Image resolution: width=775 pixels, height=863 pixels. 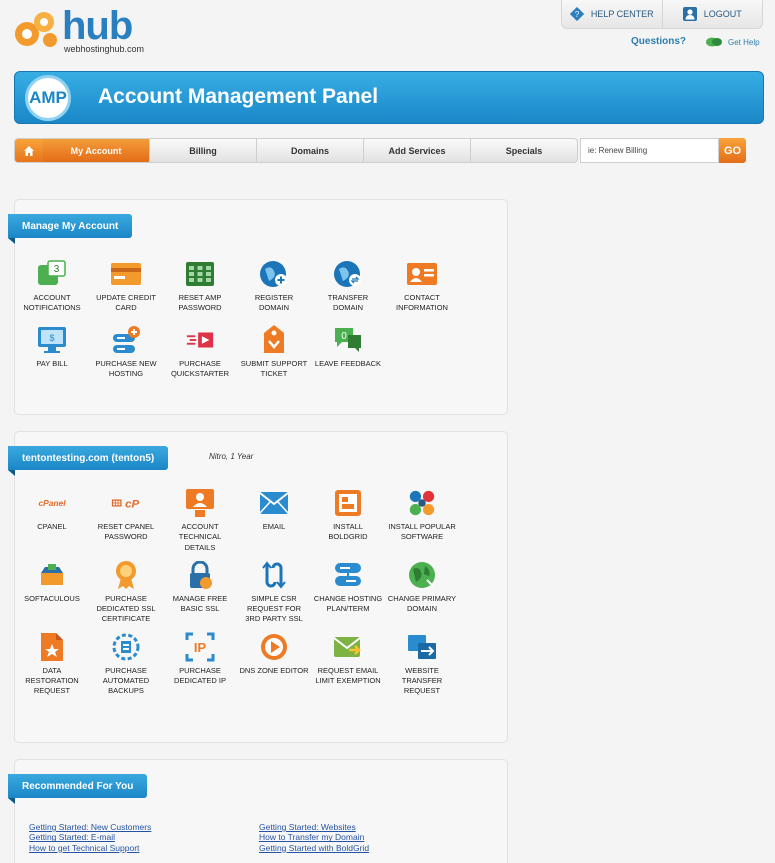 I want to click on tile-label: DNS ZONE EDITOR, so click(x=274, y=670).